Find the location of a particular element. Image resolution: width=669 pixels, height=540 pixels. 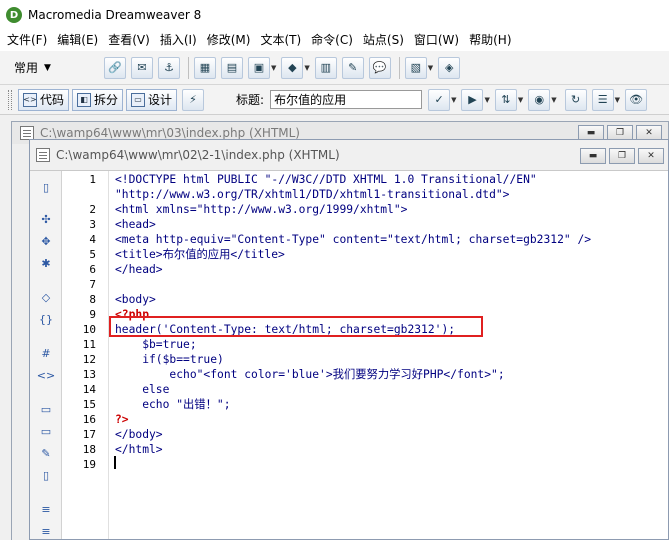

code-line: </head> is located at coordinates (139, 269).